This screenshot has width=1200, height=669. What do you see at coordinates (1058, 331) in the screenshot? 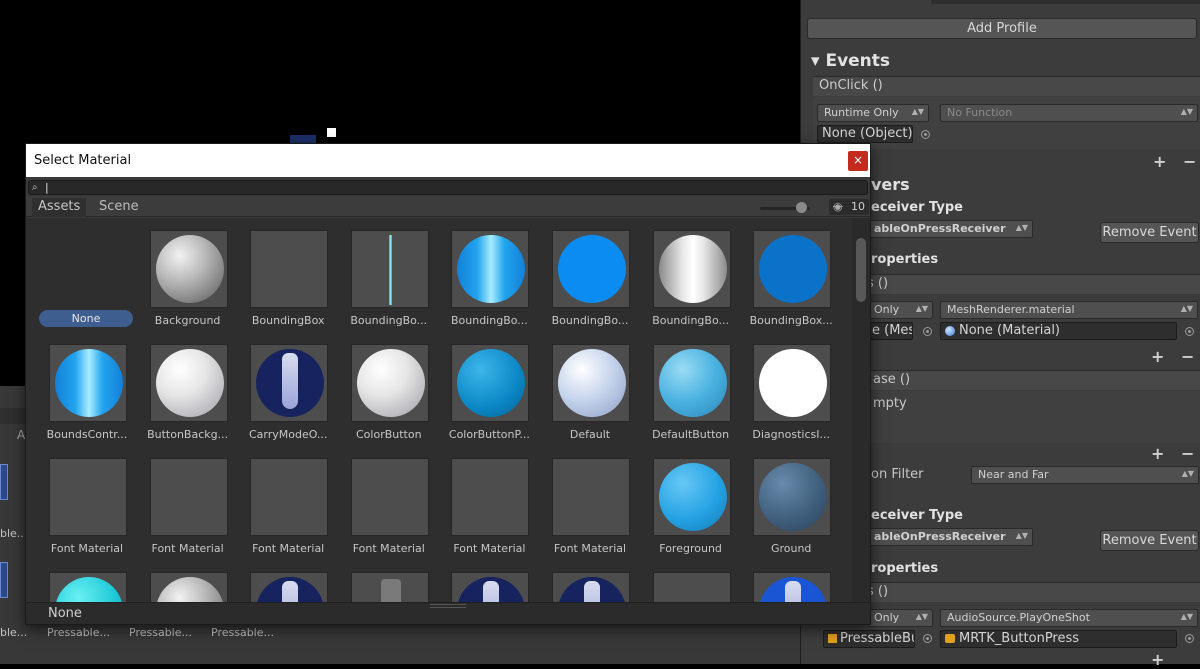
I see `material-field: None (Material)` at bounding box center [1058, 331].